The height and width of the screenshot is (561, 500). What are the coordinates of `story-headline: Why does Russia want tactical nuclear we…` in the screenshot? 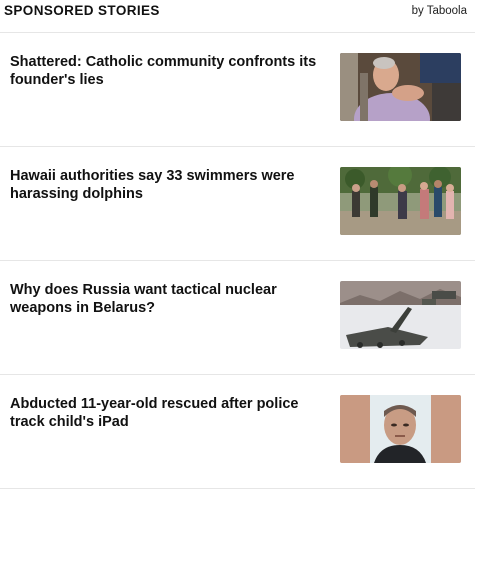 It's located at (165, 327).